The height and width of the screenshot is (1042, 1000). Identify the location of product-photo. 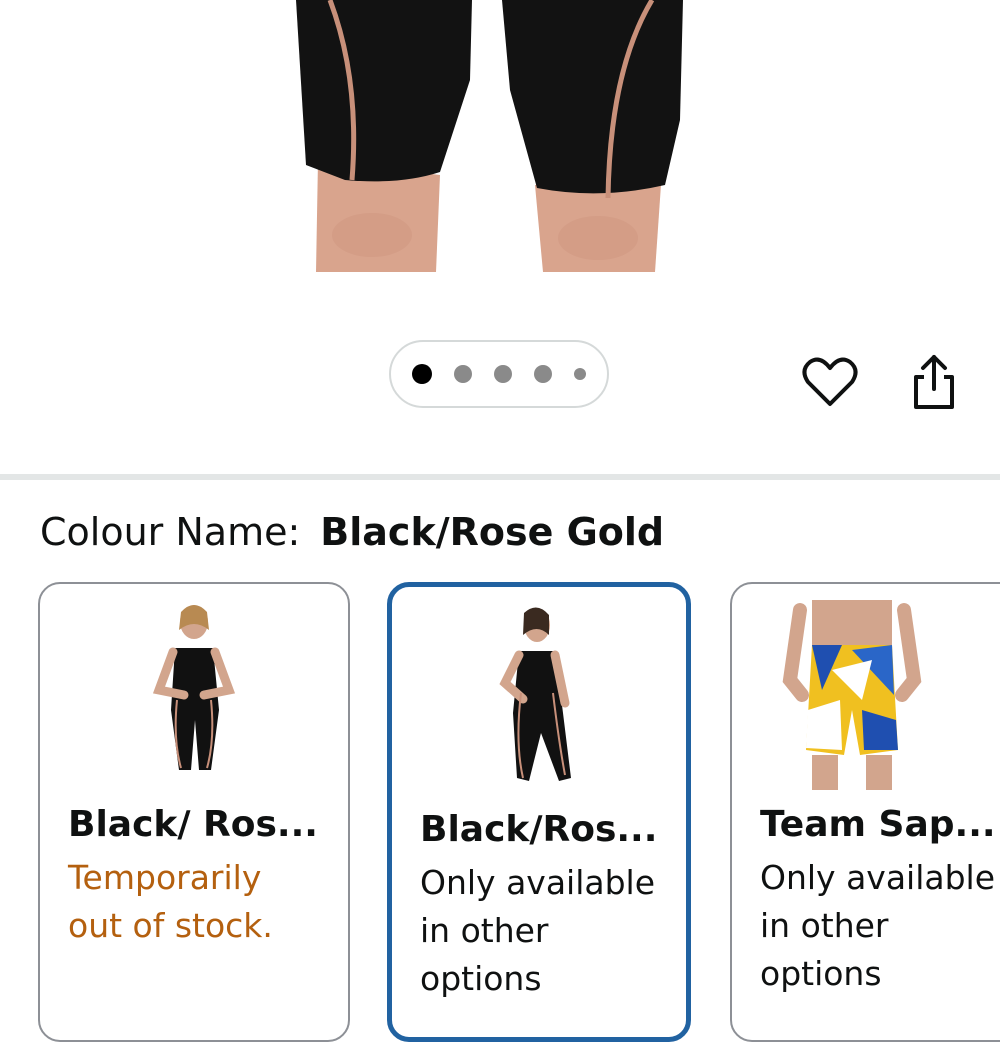
(489, 136).